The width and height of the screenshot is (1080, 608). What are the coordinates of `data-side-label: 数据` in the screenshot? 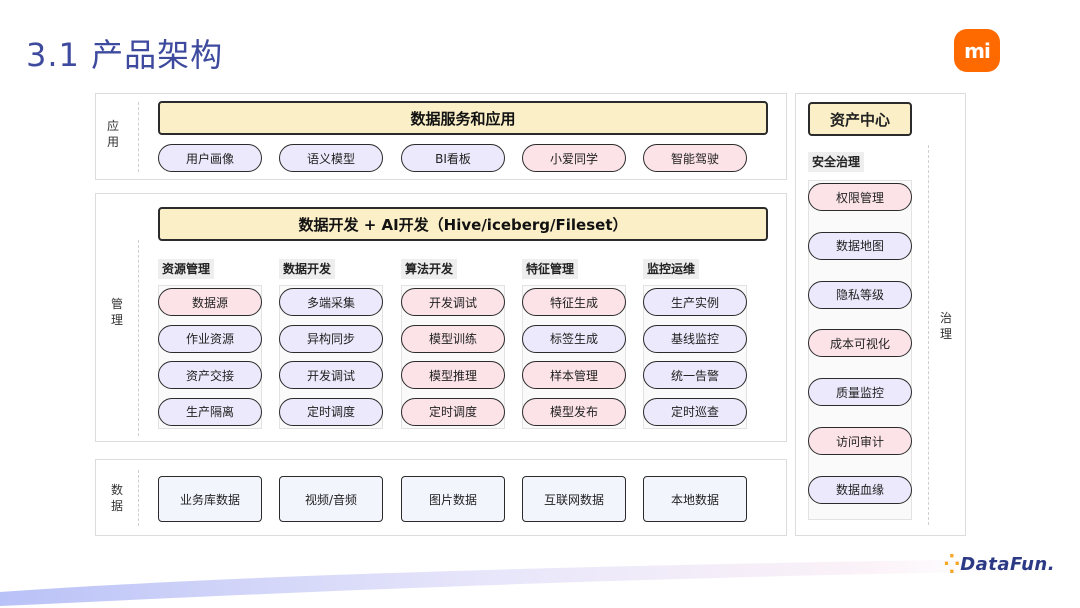 It's located at (116, 498).